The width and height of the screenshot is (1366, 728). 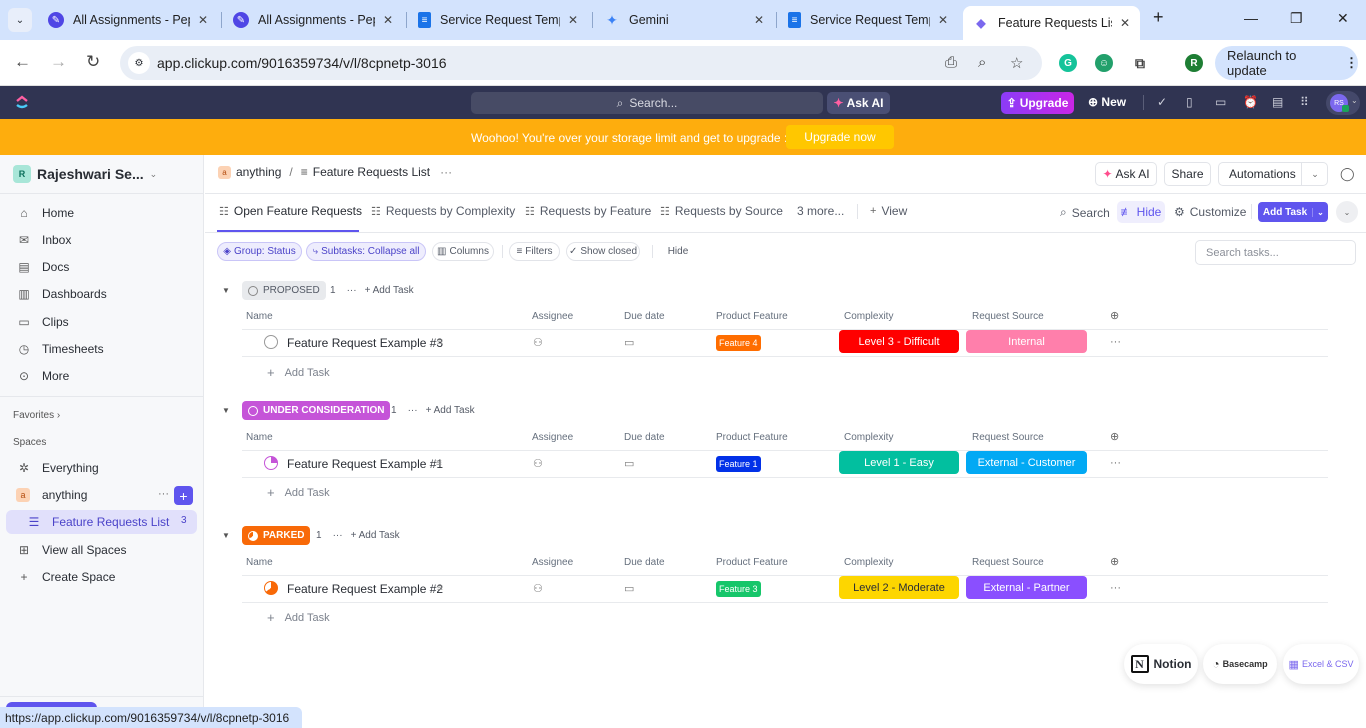 I want to click on status-badge-parked: PARKED, so click(x=276, y=535).